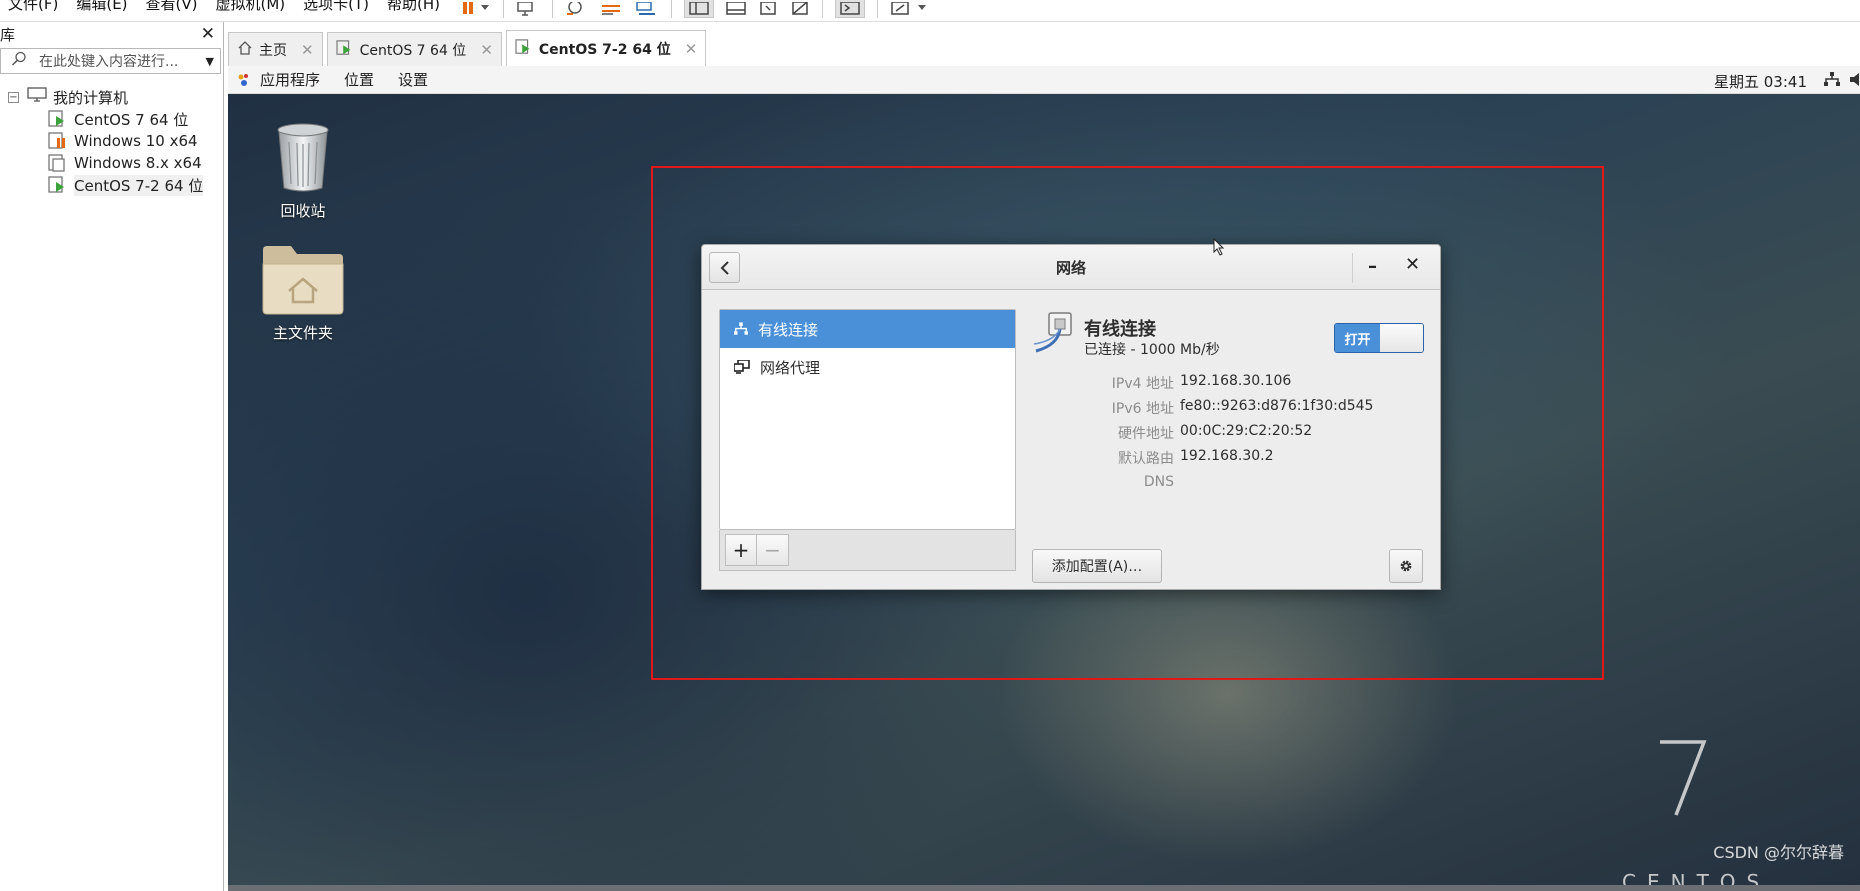 The width and height of the screenshot is (1860, 891). I want to click on tree-item-centos7: CentOS 7 64 位, so click(111, 119).